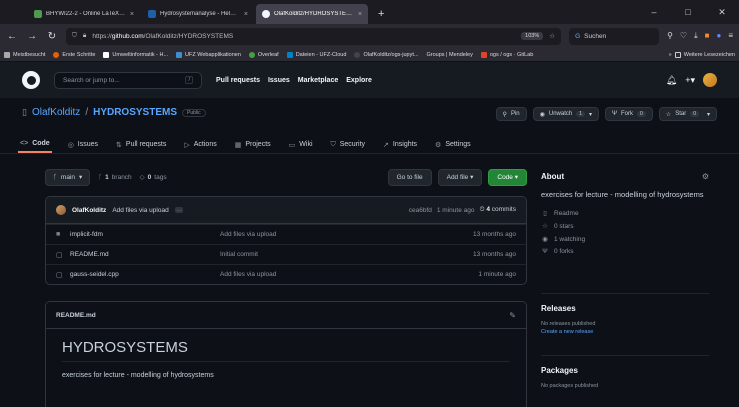 The image size is (739, 407). Describe the element at coordinates (31, 80) in the screenshot. I see `github-logo-icon` at that location.